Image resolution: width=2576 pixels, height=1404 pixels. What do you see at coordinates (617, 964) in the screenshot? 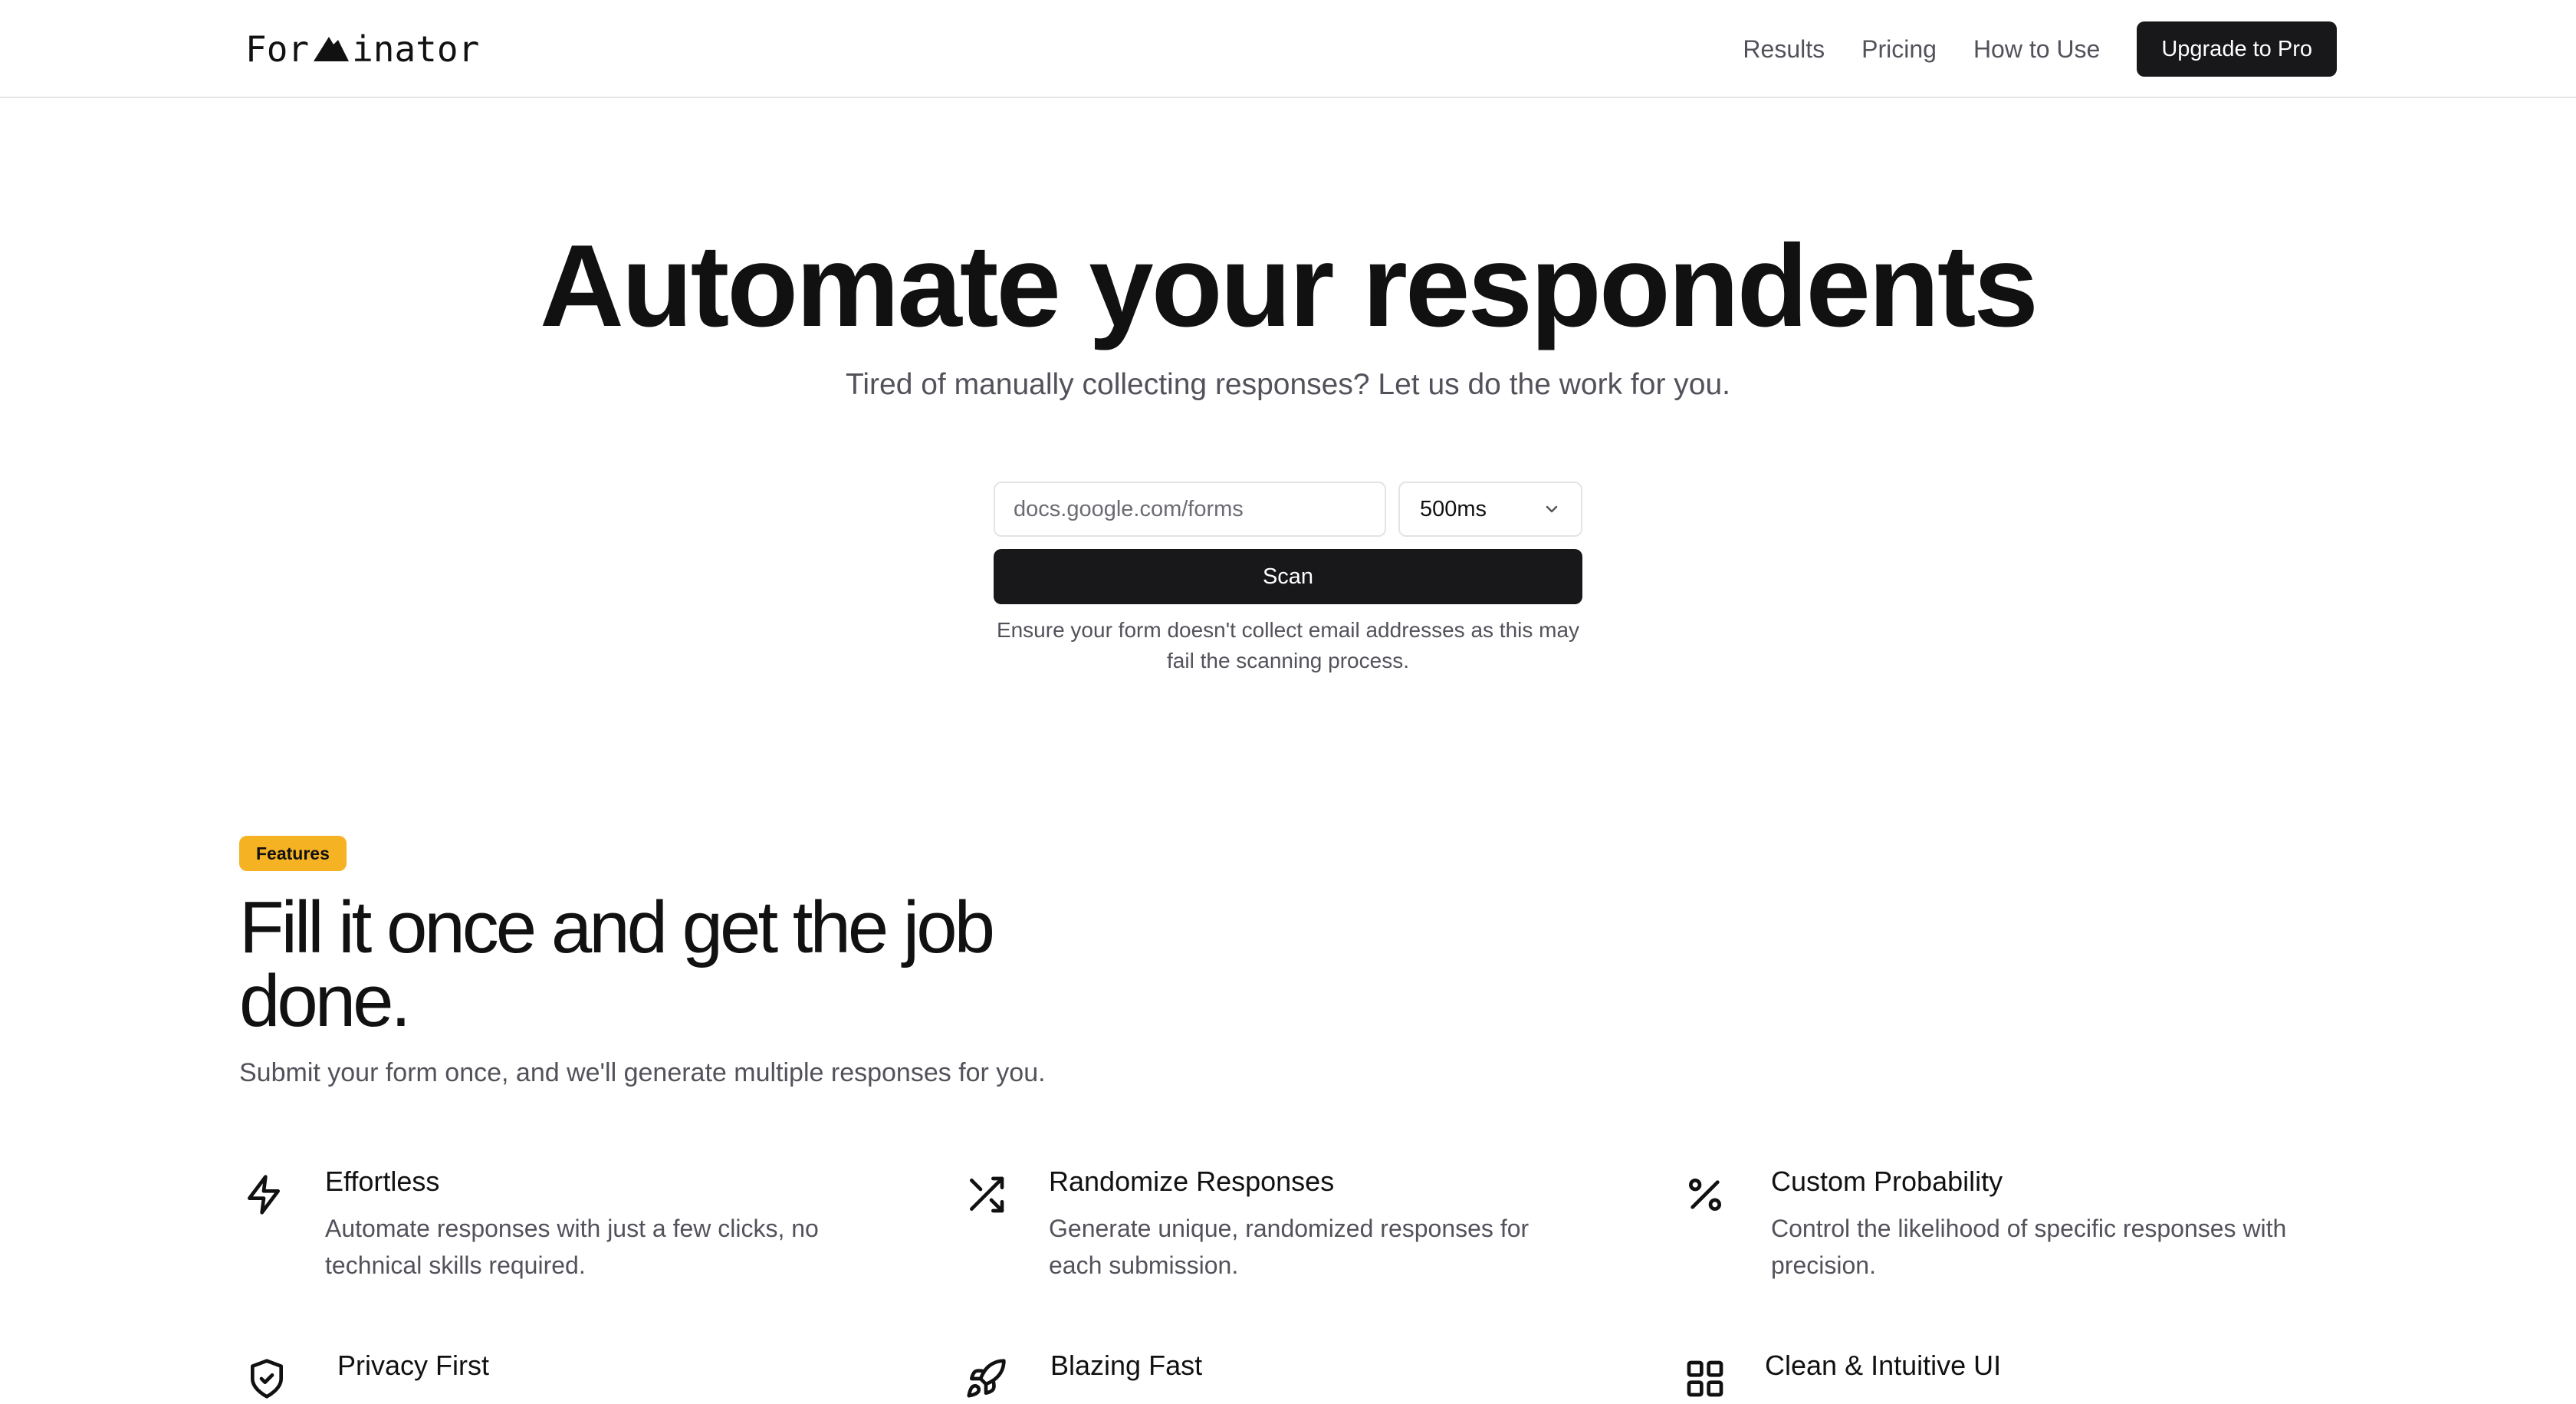
I see `features-title: Fill it once and get the job done.` at bounding box center [617, 964].